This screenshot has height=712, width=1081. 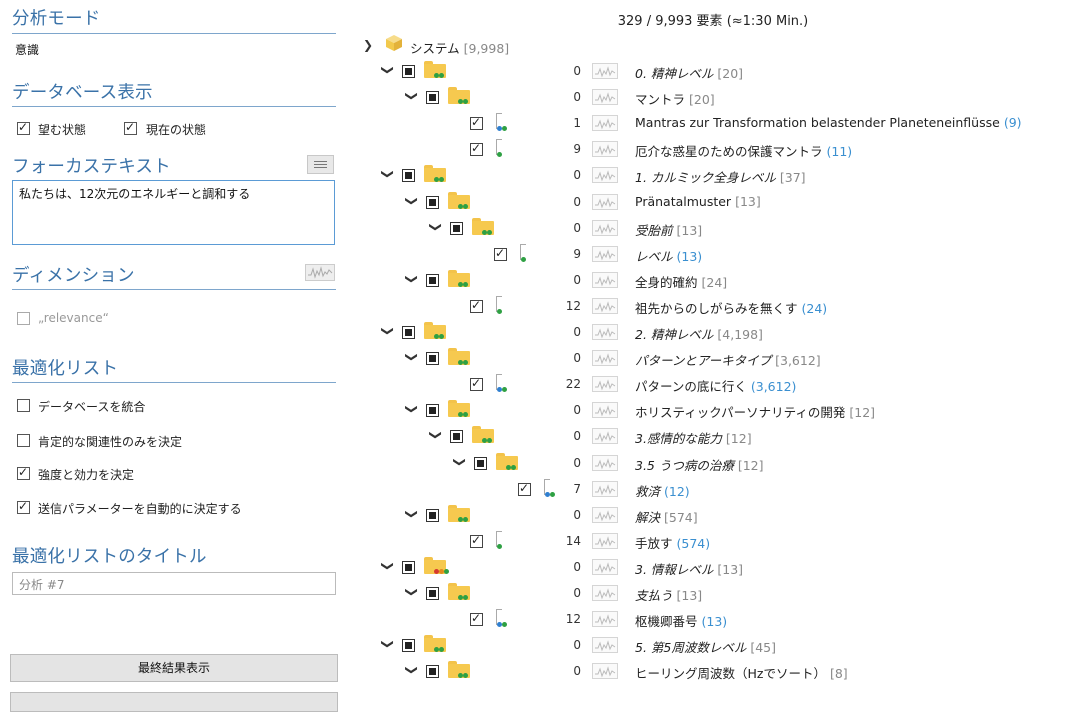 What do you see at coordinates (713, 463) in the screenshot?
I see `tree-folder-row: ❯ 0 3.5 うつ病の治療 [12]` at bounding box center [713, 463].